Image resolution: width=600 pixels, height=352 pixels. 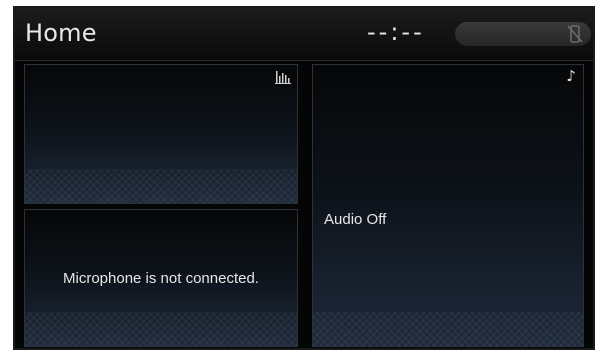 I want to click on music-note-icon: ♪, so click(x=571, y=76).